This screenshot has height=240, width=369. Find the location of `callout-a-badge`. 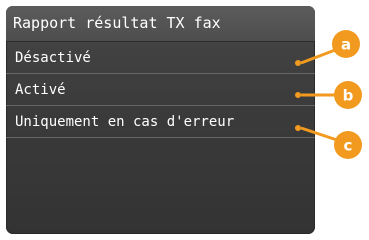

callout-a-badge is located at coordinates (346, 44).